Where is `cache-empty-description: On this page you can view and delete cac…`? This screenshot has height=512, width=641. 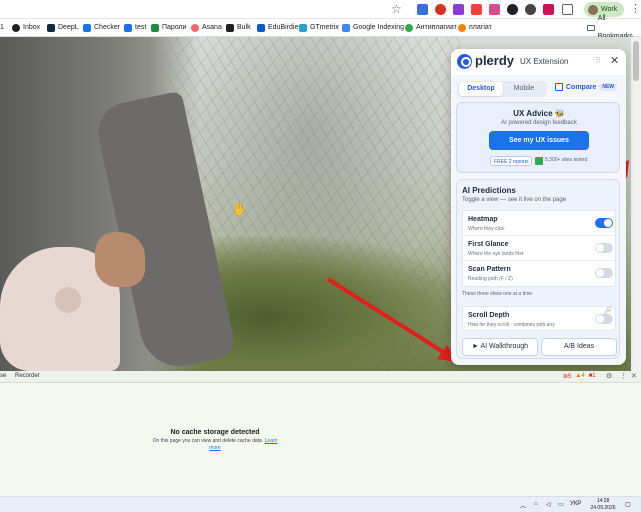
cache-empty-description: On this page you can view and delete cac… is located at coordinates (215, 444).